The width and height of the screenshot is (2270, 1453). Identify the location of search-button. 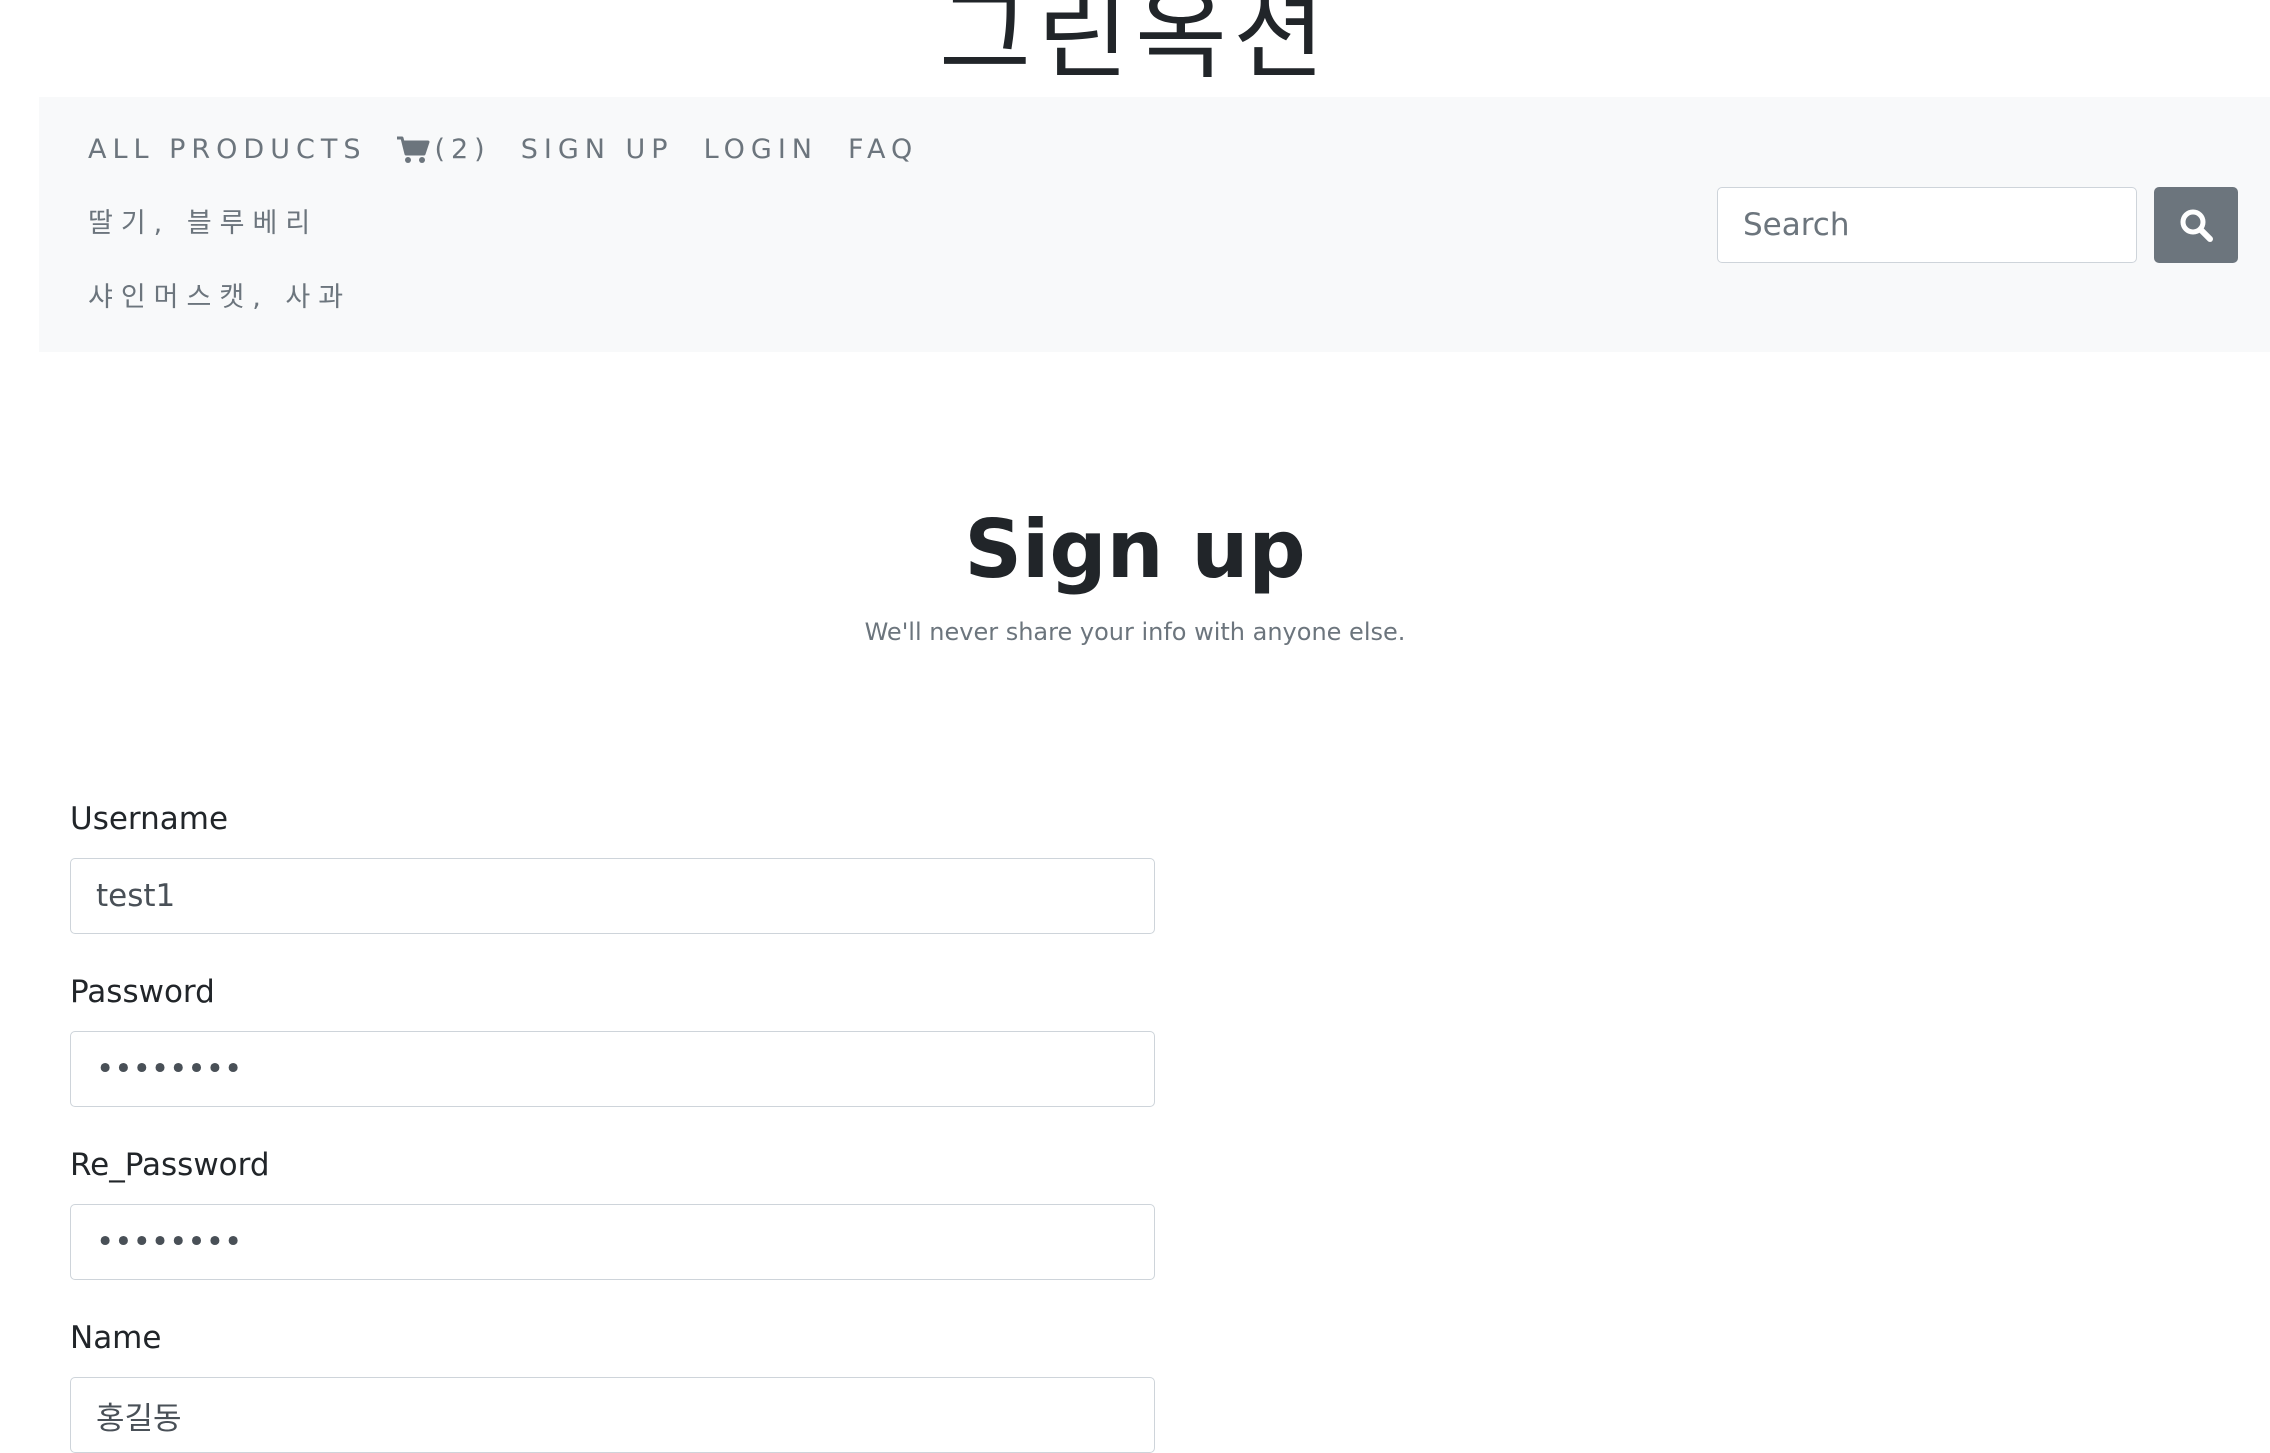
(2196, 225).